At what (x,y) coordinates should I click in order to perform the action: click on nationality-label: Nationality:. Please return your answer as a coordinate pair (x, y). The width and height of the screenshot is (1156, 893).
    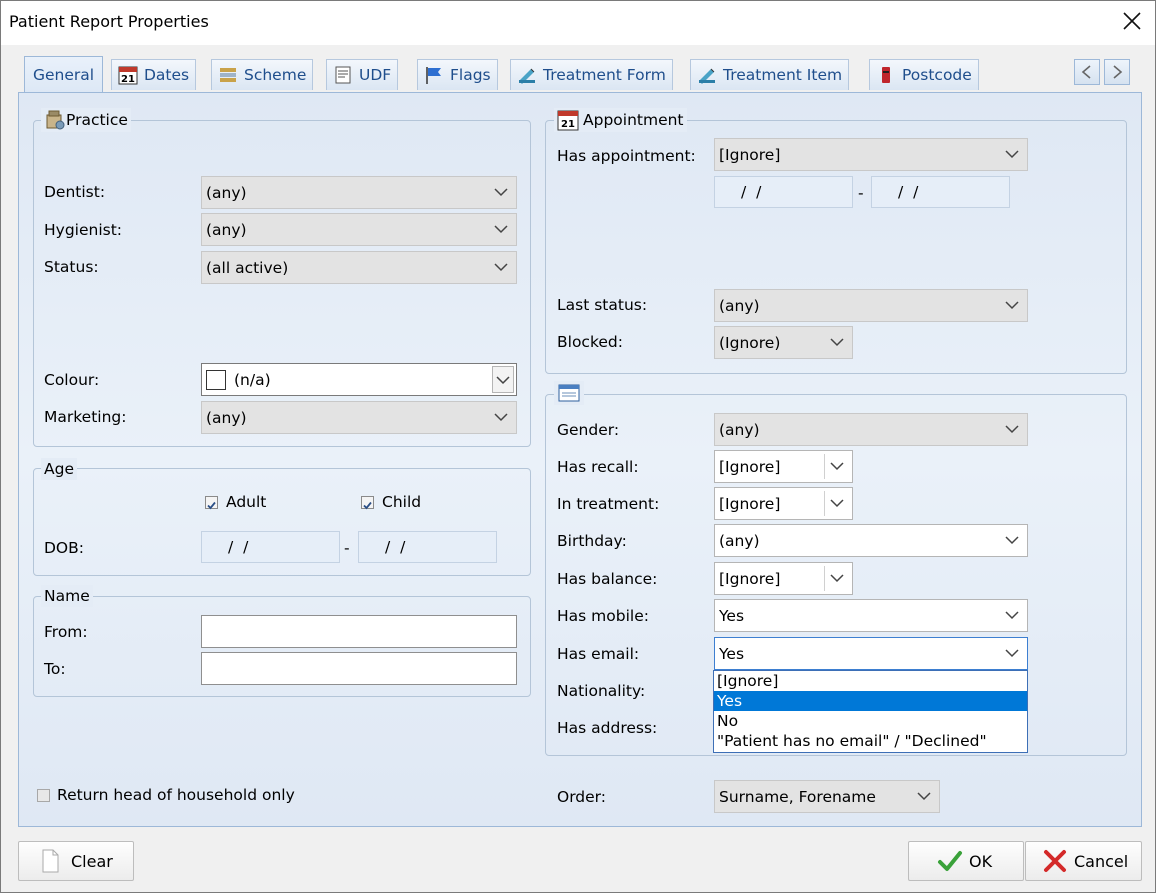
    Looking at the image, I should click on (601, 691).